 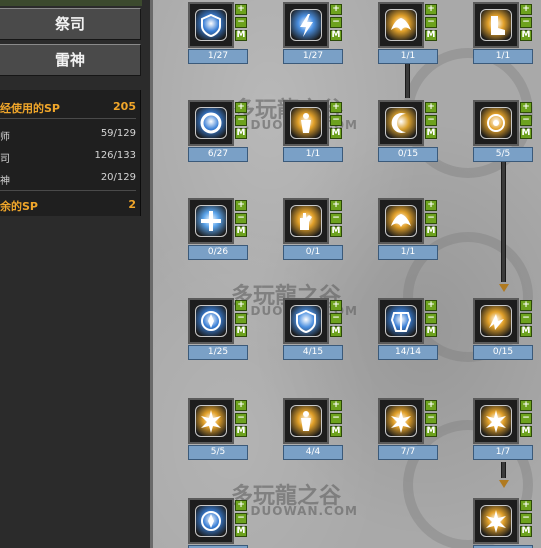 I want to click on skill-slot: + − M 1/27, so click(x=314, y=36).